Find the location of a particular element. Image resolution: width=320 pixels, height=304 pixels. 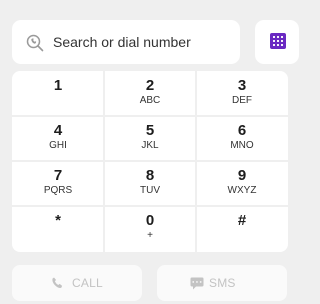

dial-key-star: * is located at coordinates (58, 229).